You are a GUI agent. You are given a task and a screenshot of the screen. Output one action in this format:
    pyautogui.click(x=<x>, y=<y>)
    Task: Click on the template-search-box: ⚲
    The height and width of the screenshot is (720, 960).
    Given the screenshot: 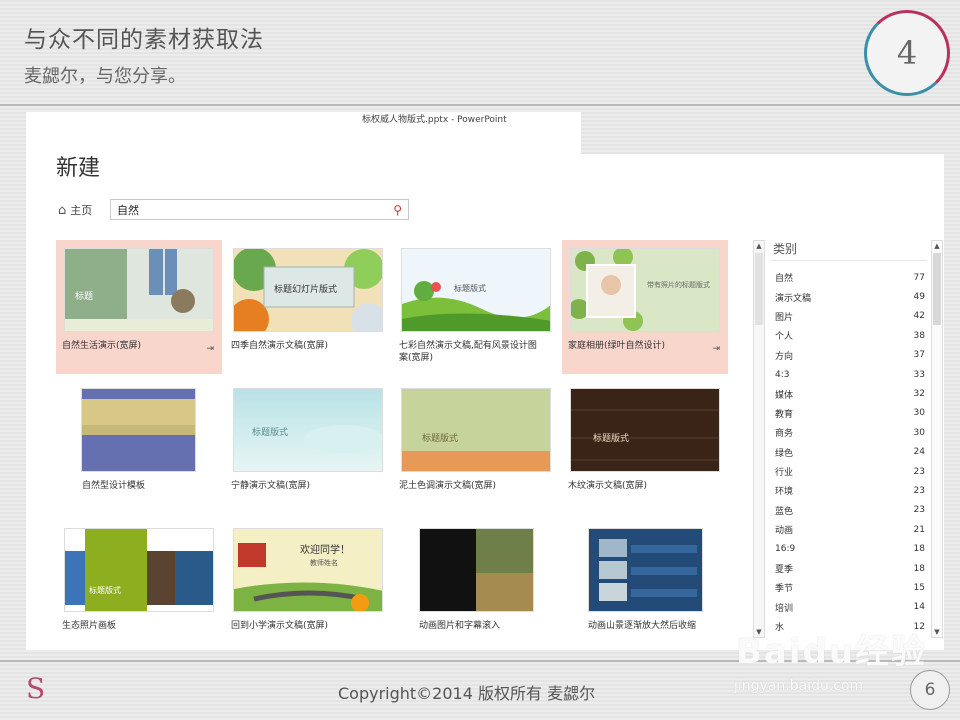 What is the action you would take?
    pyautogui.click(x=259, y=209)
    